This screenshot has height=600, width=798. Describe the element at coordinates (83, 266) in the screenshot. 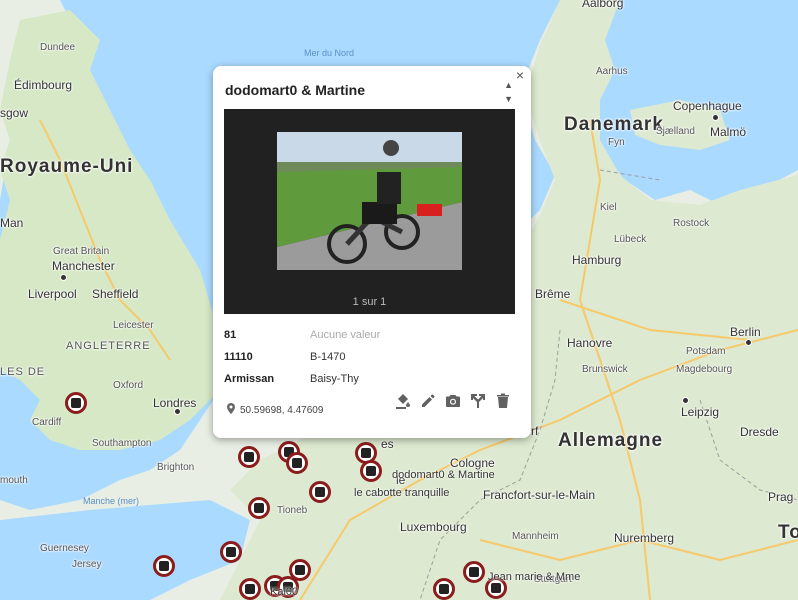

I see `city-label: Manchester` at that location.